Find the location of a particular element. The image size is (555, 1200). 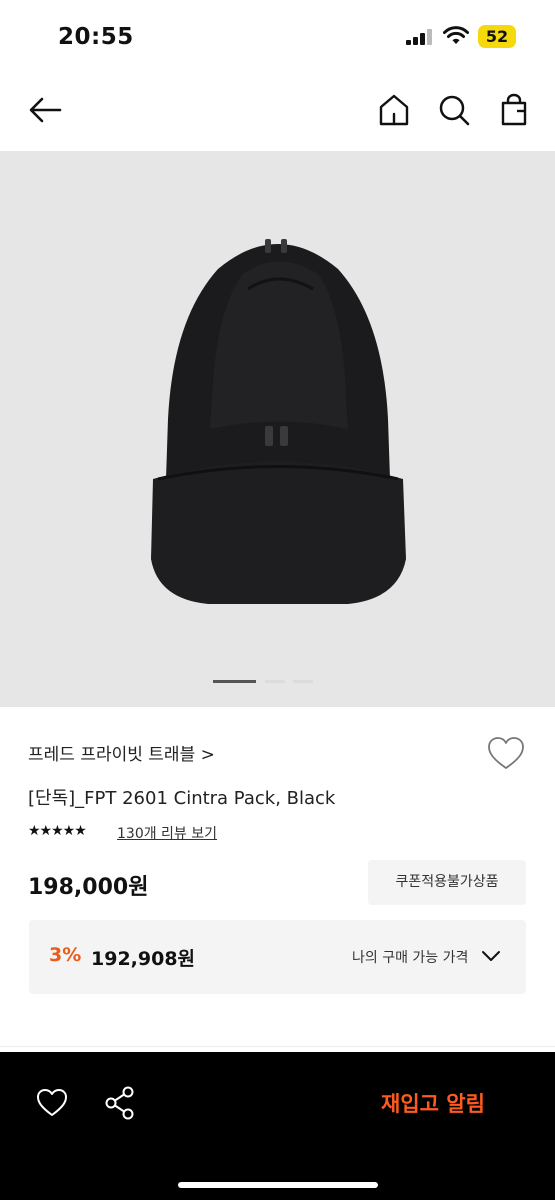

shopping-bag-icon is located at coordinates (514, 110).